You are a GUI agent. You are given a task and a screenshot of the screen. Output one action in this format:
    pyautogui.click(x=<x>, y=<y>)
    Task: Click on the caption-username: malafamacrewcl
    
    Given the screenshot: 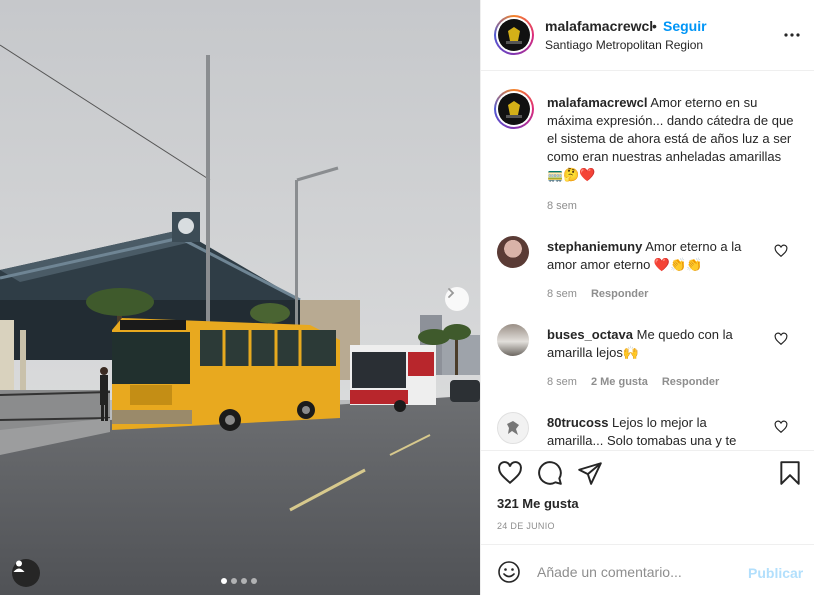 What is the action you would take?
    pyautogui.click(x=597, y=102)
    